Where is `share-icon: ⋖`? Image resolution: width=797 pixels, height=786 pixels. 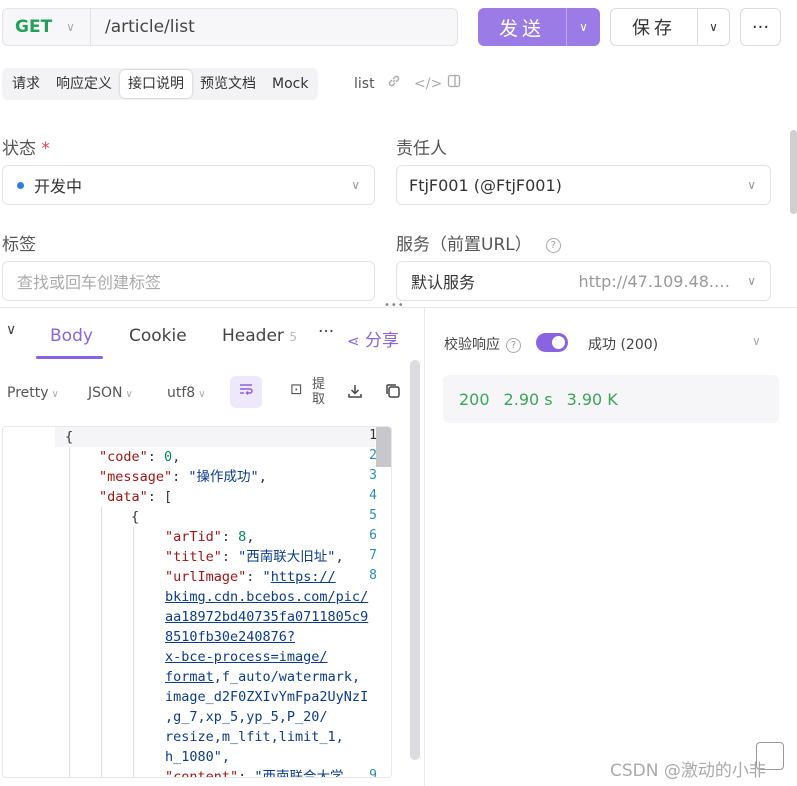
share-icon: ⋖ is located at coordinates (353, 341).